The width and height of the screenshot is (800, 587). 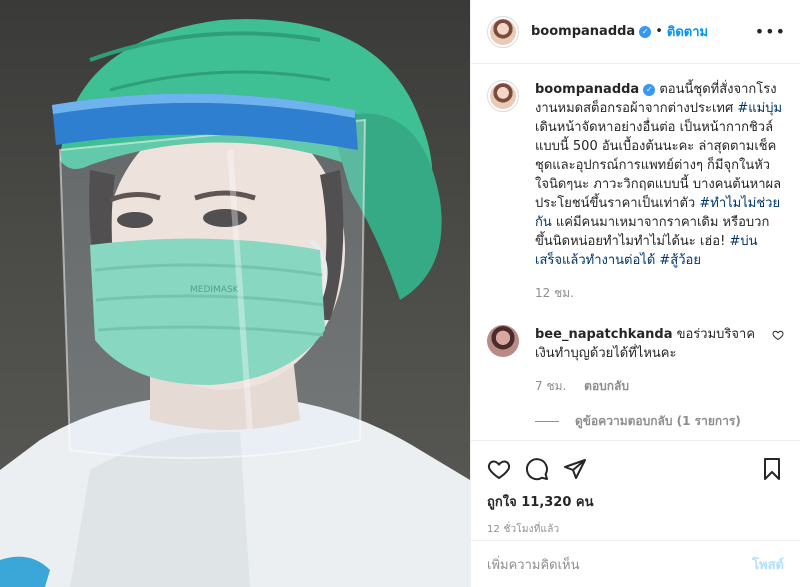 What do you see at coordinates (680, 260) in the screenshot?
I see `hashtag-link: #สู้ว้อย` at bounding box center [680, 260].